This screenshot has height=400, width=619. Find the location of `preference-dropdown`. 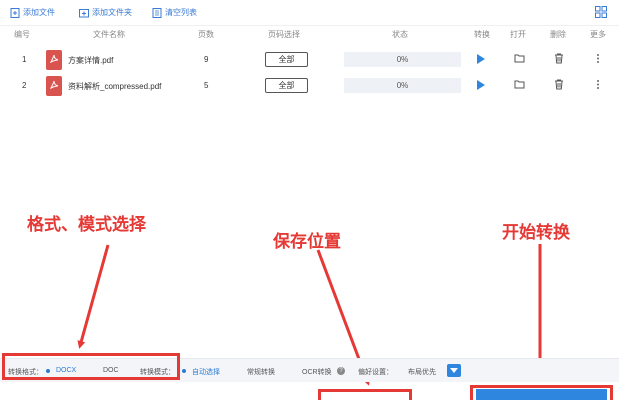

preference-dropdown is located at coordinates (454, 370).